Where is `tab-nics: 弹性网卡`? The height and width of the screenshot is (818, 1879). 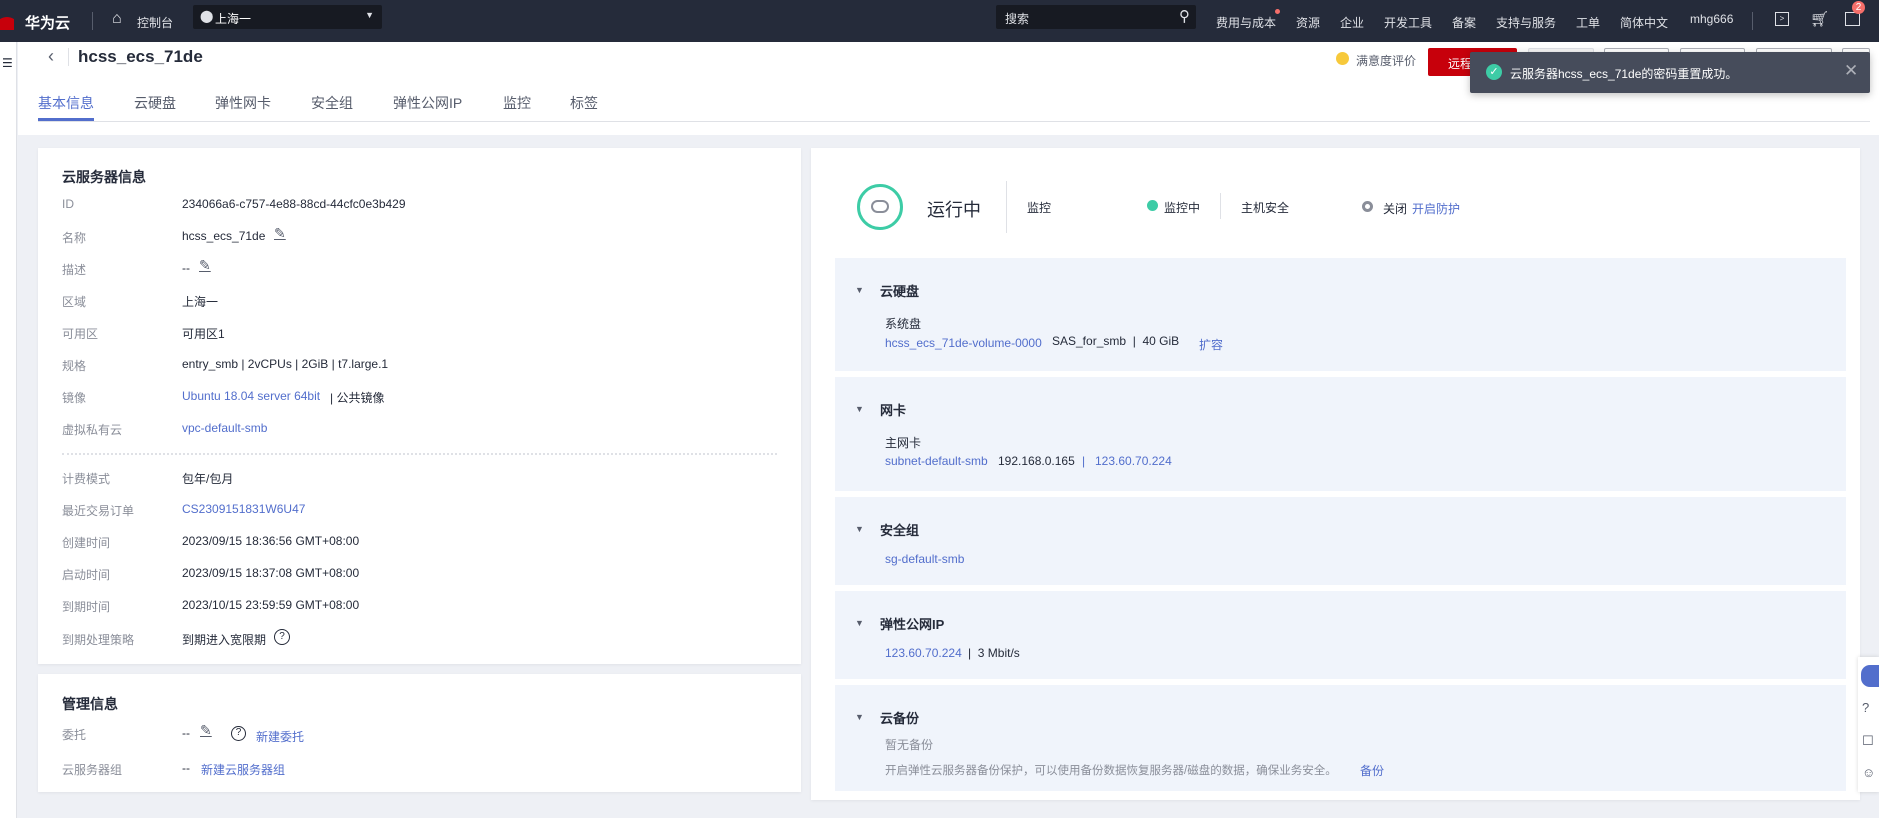
tab-nics: 弹性网卡 is located at coordinates (243, 103).